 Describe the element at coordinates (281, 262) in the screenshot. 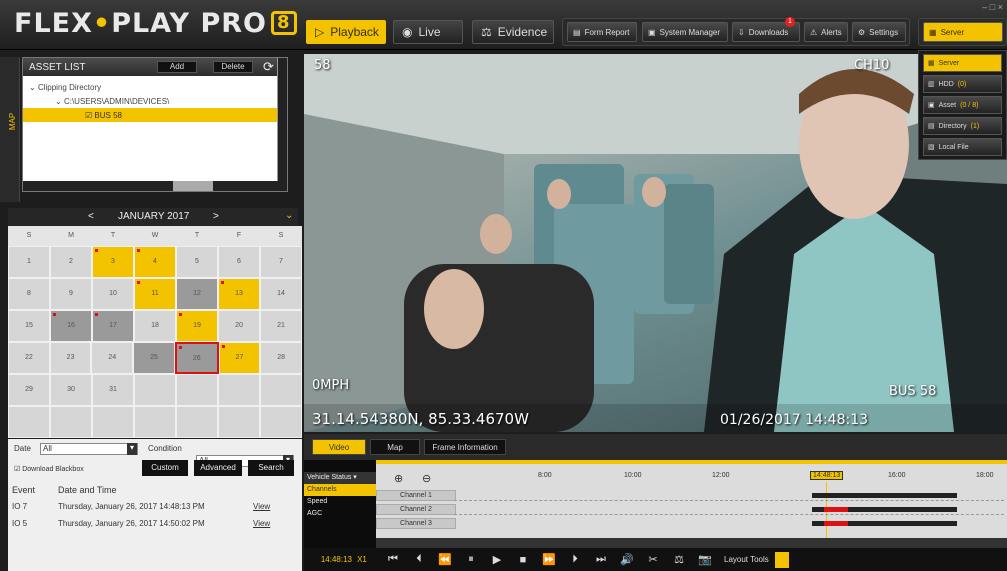

I see `calendar-day: 7` at that location.